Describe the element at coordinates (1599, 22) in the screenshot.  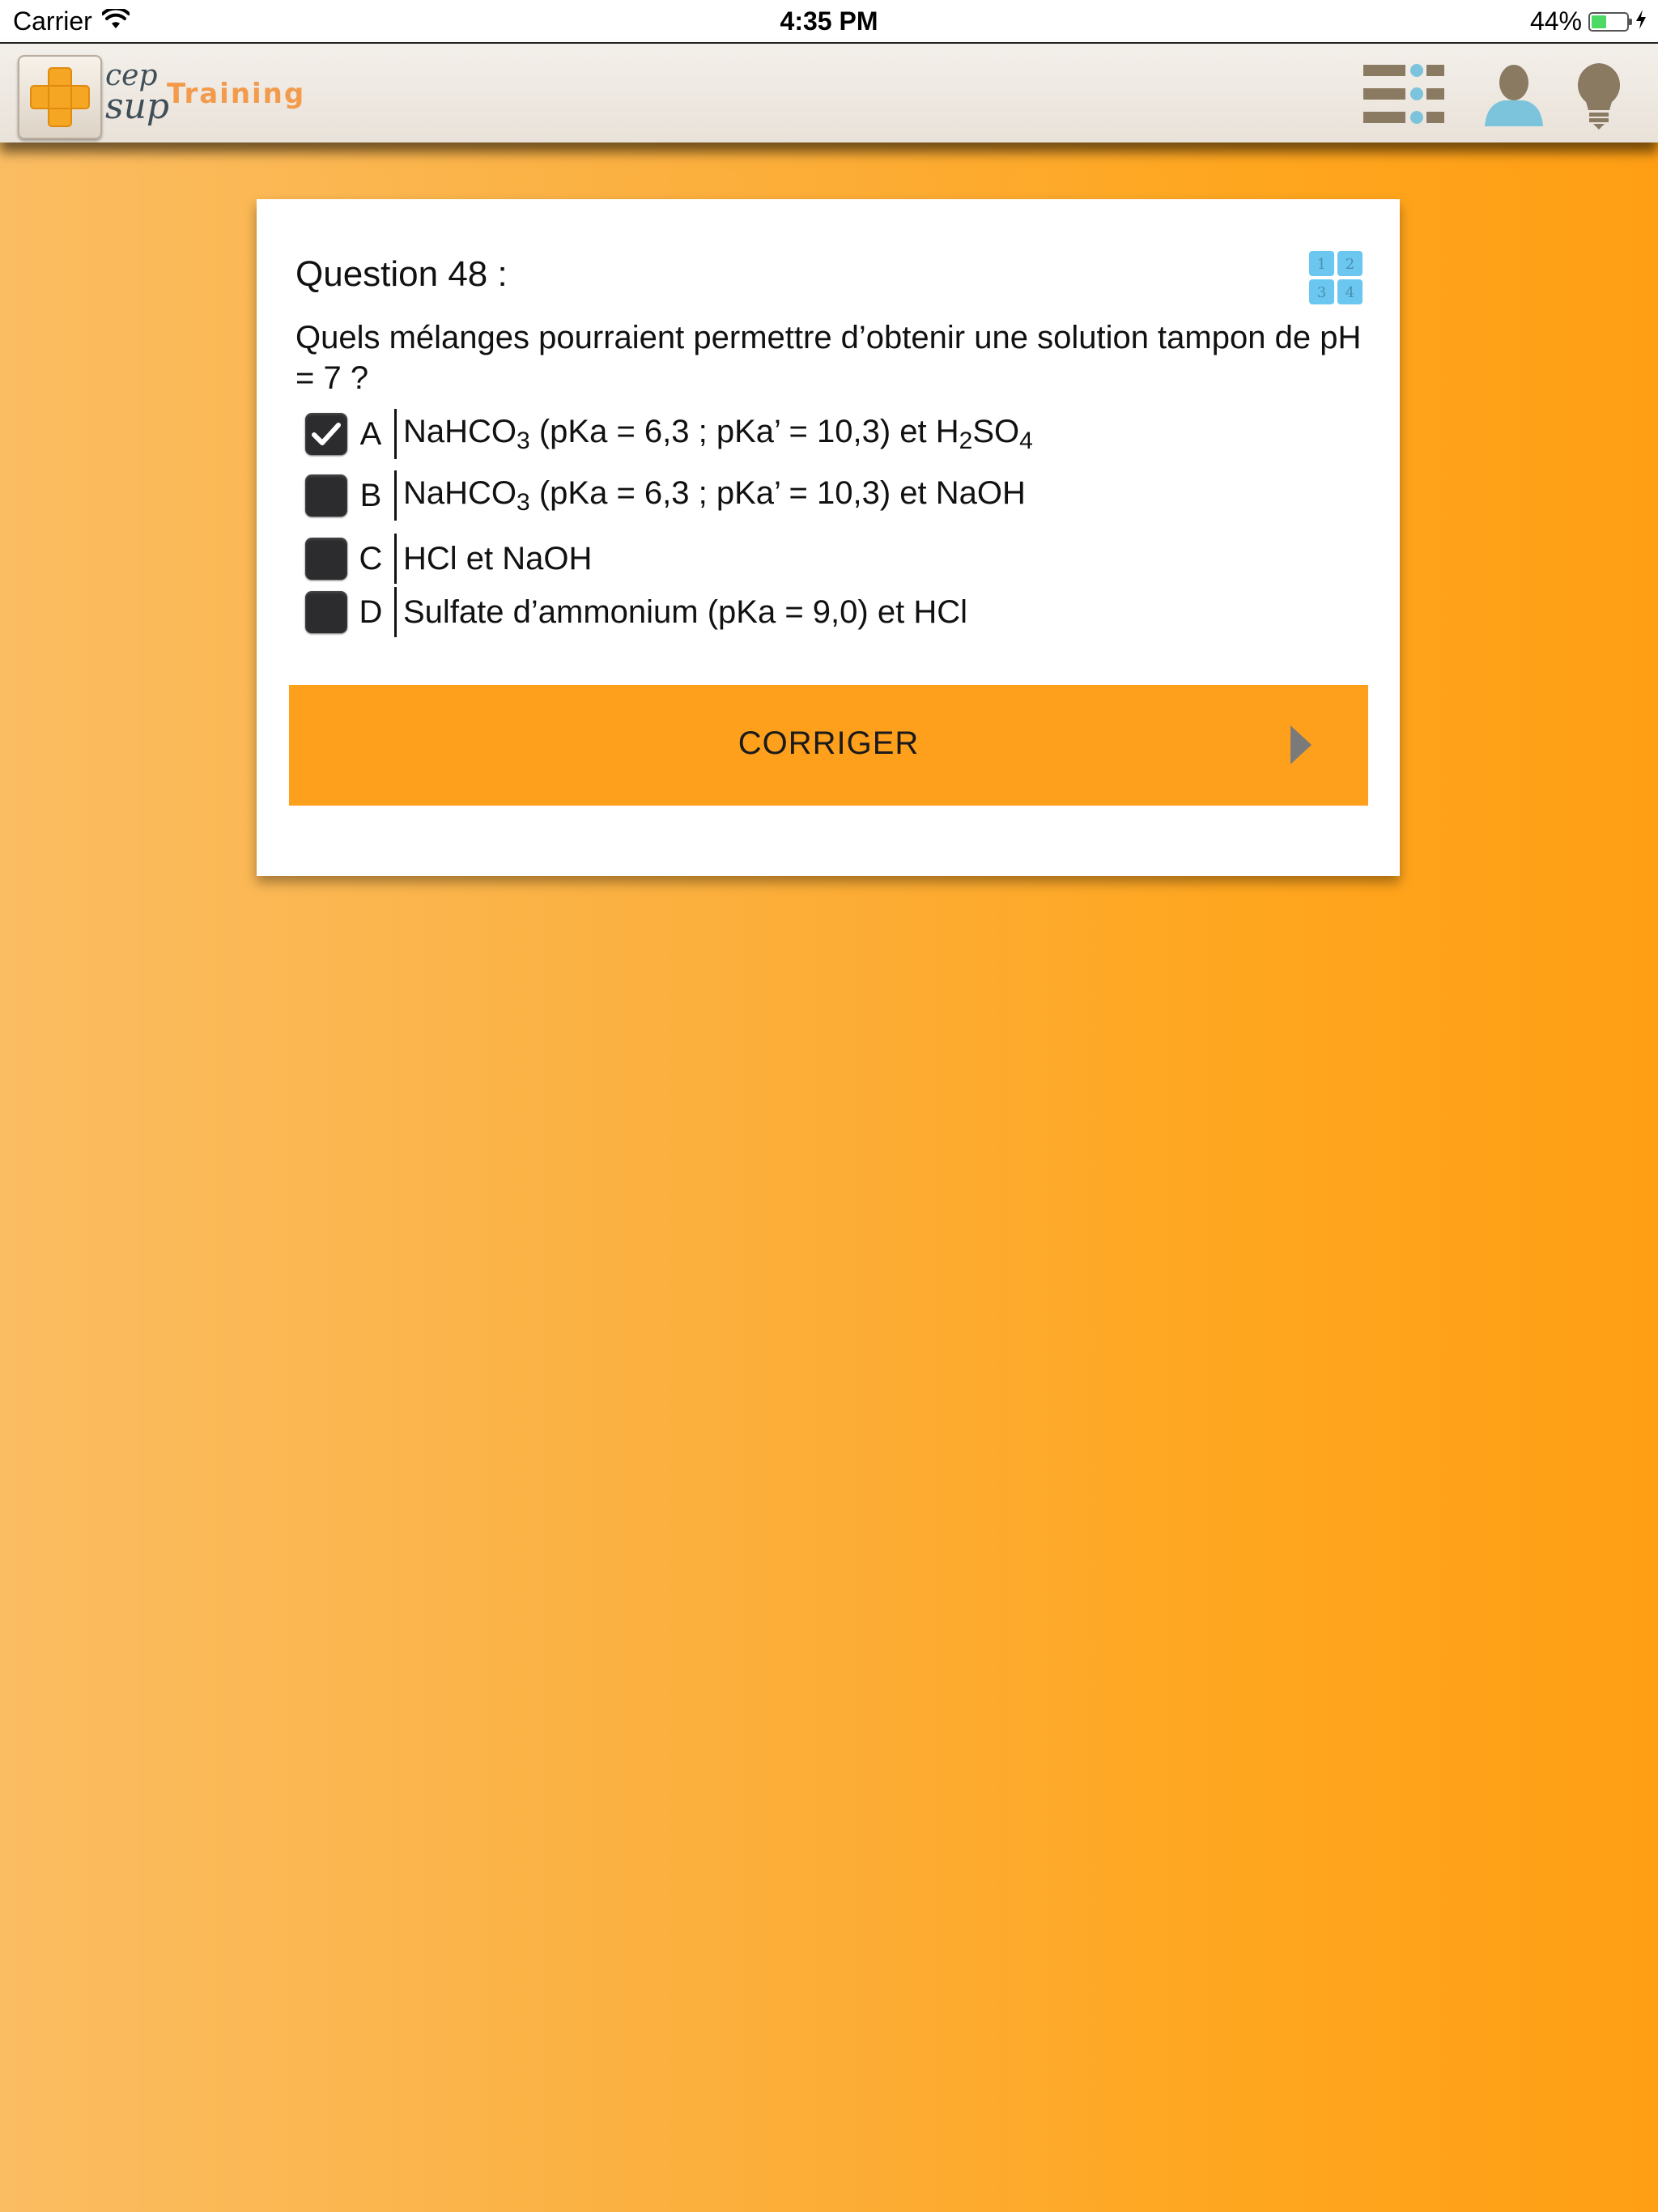
I see `battery-level` at that location.